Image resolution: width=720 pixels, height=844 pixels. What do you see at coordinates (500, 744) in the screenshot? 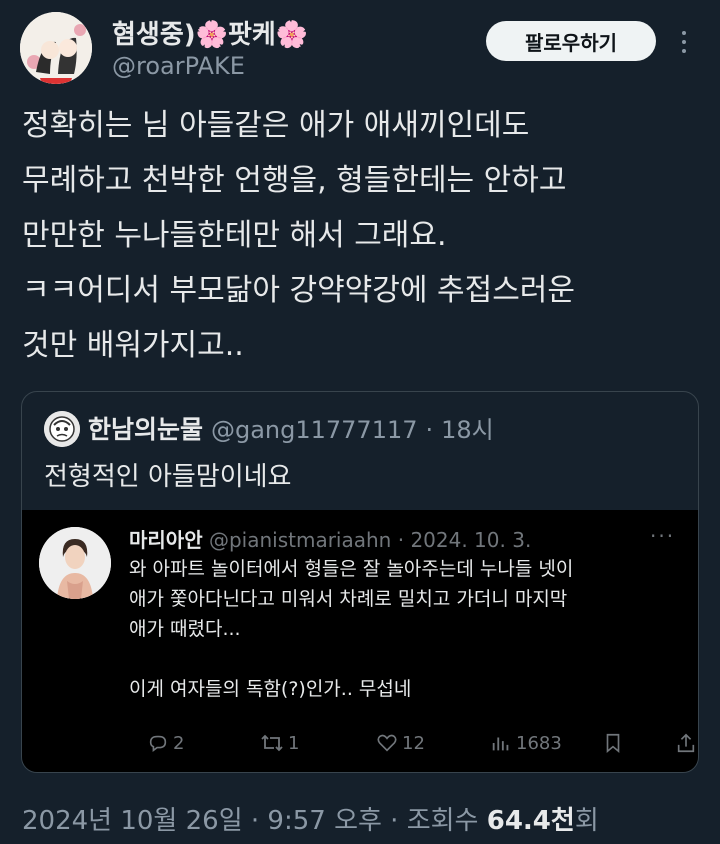
I see `views-icon` at bounding box center [500, 744].